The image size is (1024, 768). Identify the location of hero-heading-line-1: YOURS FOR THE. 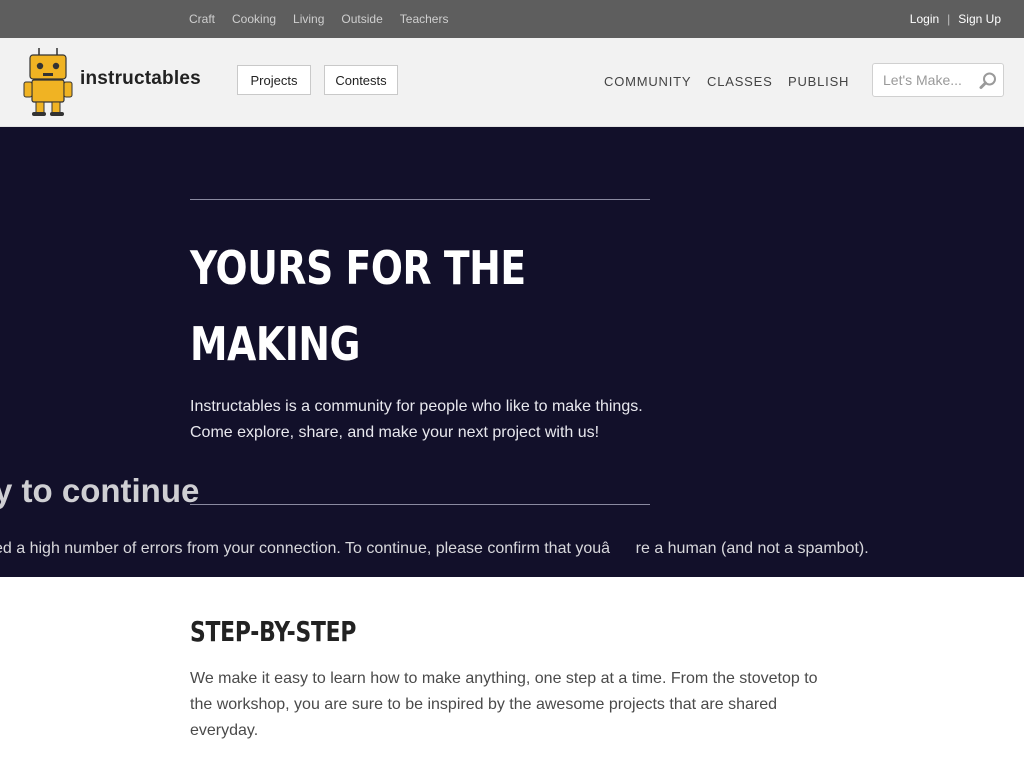
(358, 268).